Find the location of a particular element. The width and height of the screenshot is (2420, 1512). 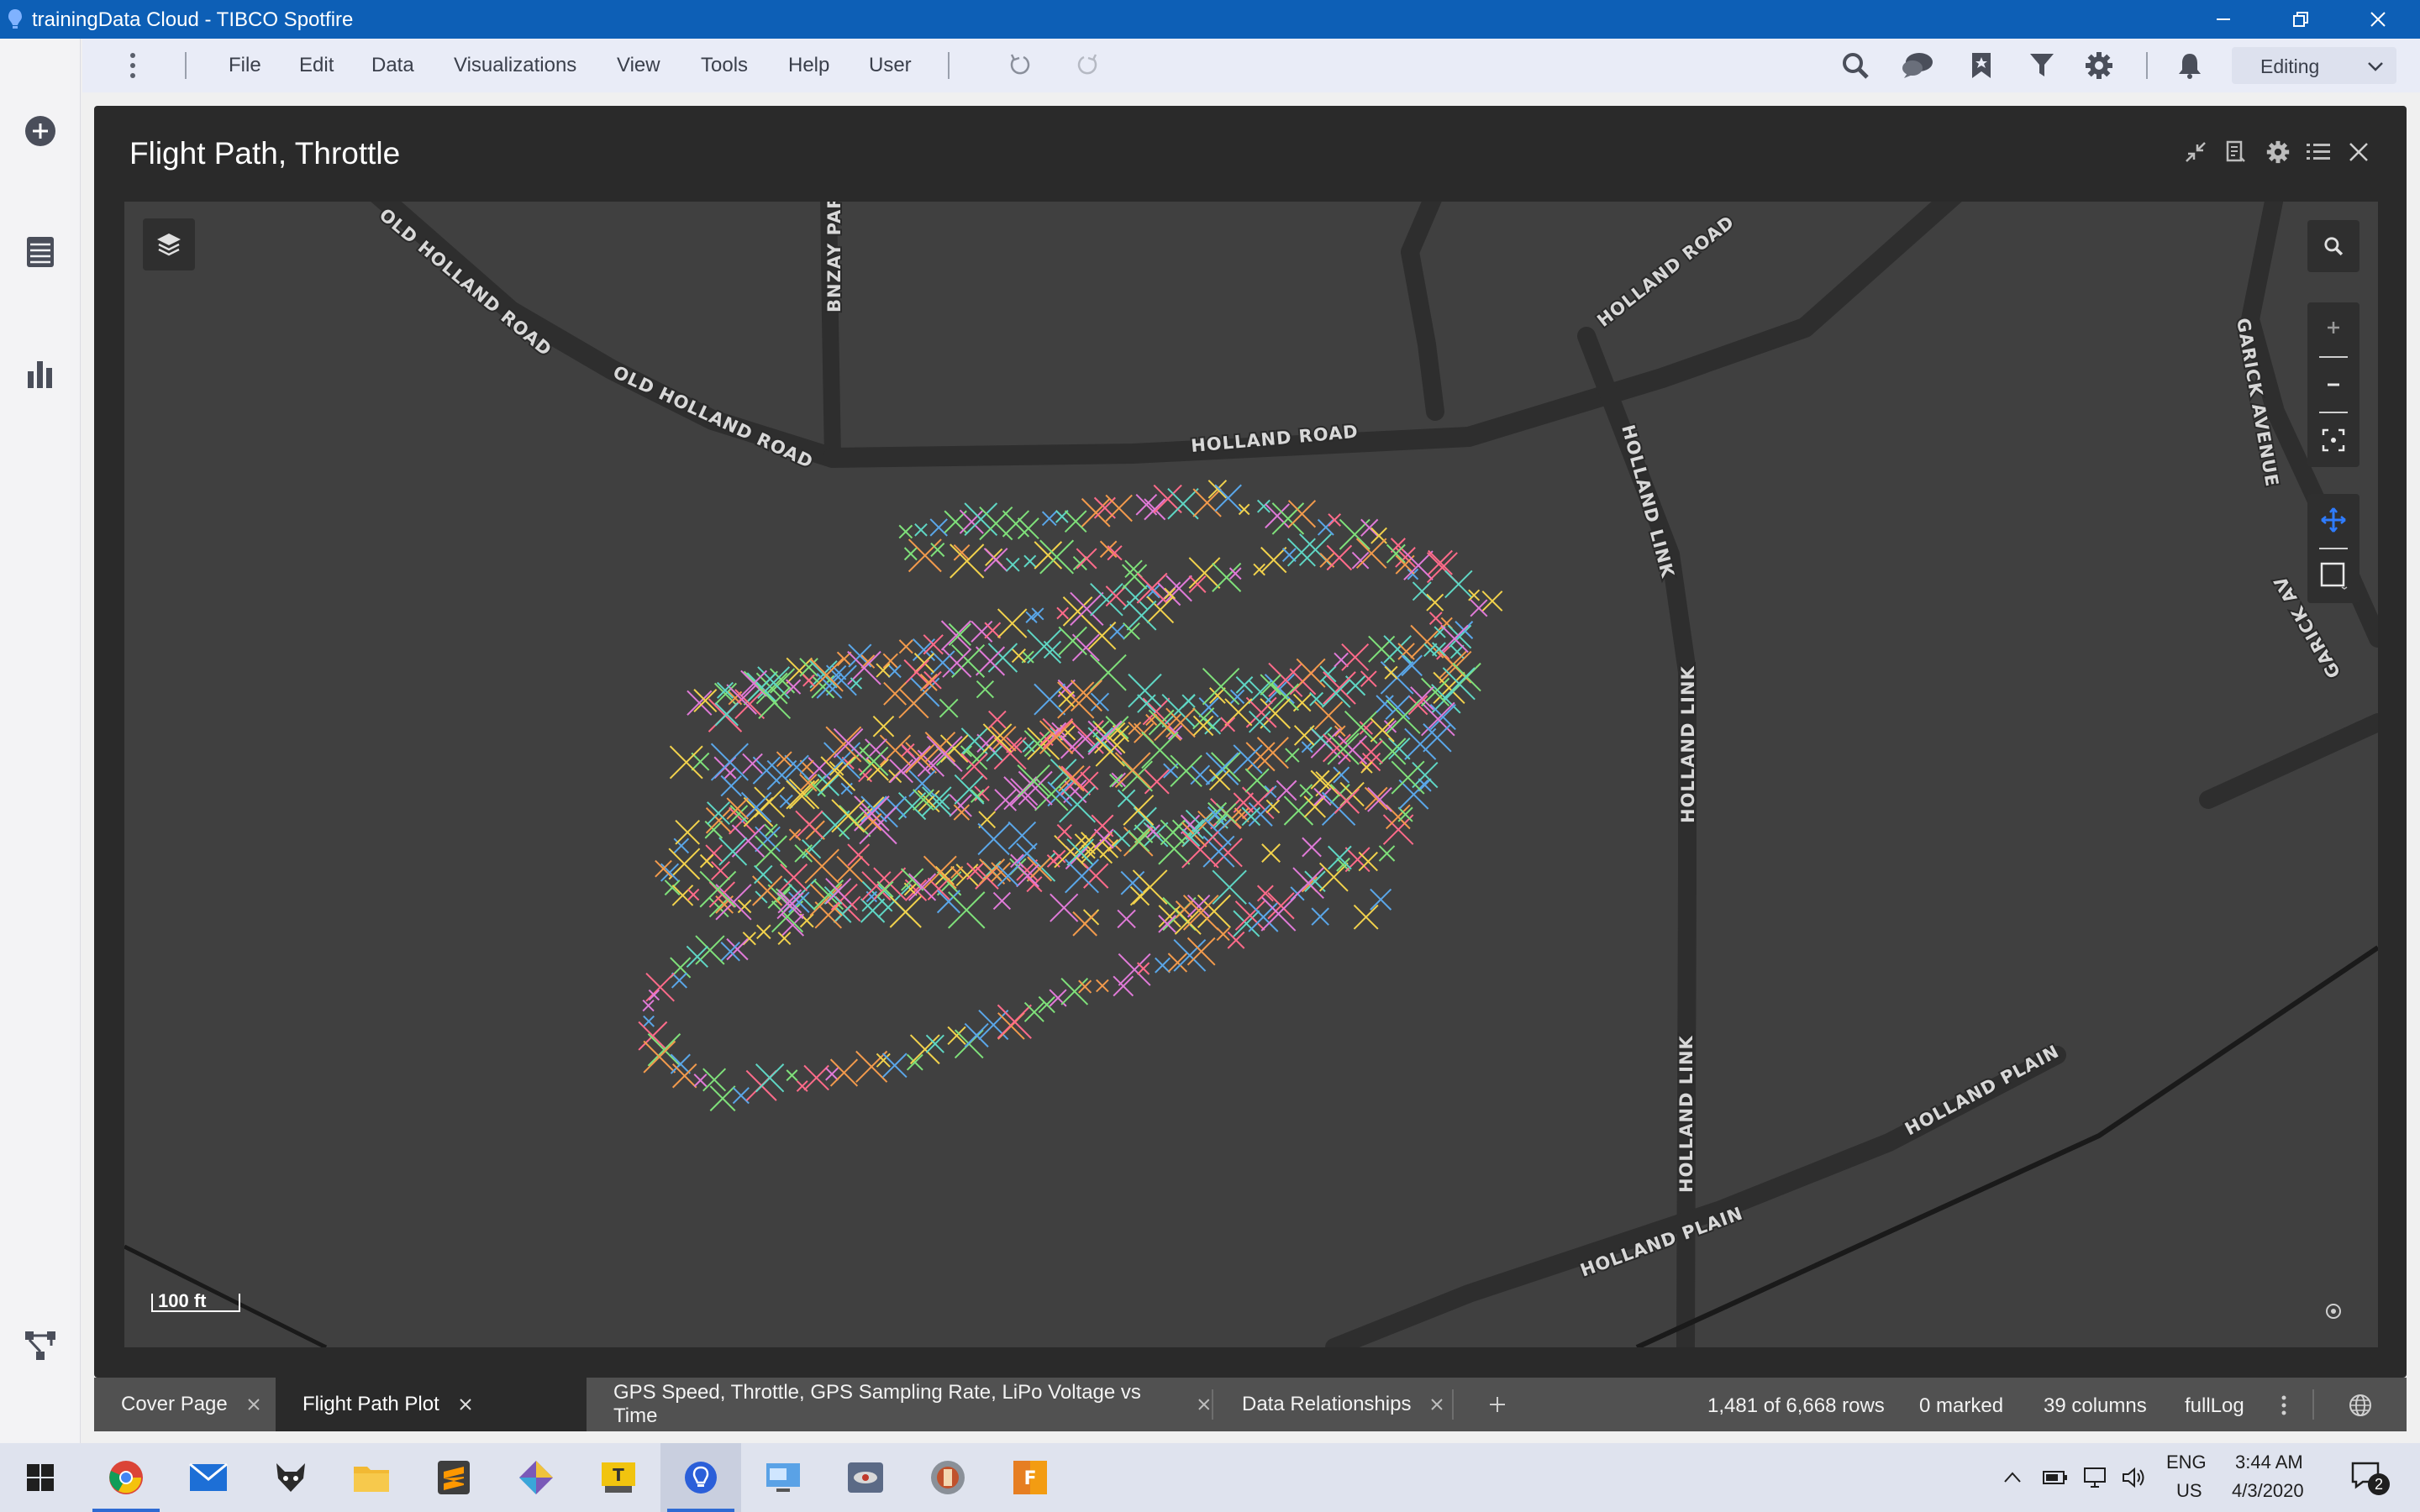

menu-visualizations: Visualizations is located at coordinates (515, 65).